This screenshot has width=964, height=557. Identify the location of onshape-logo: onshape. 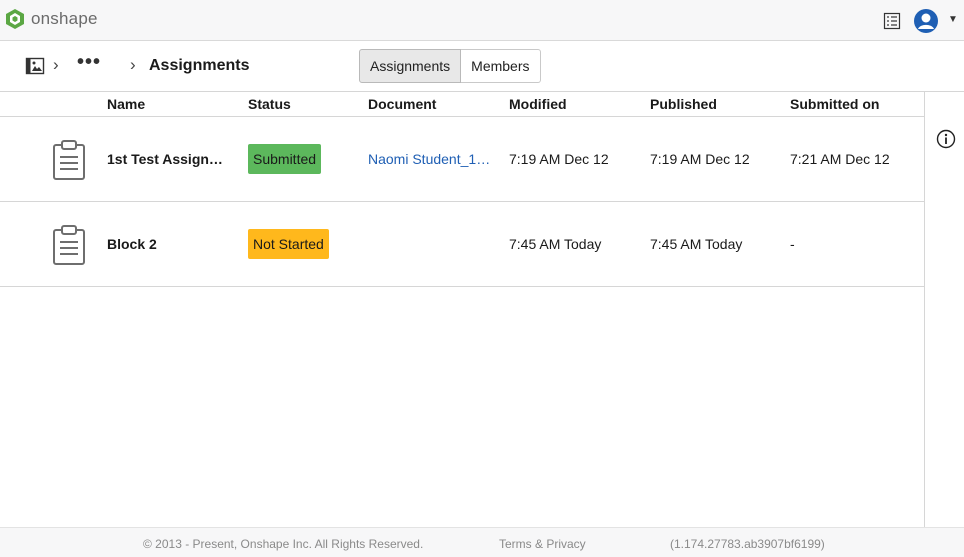
(51, 19).